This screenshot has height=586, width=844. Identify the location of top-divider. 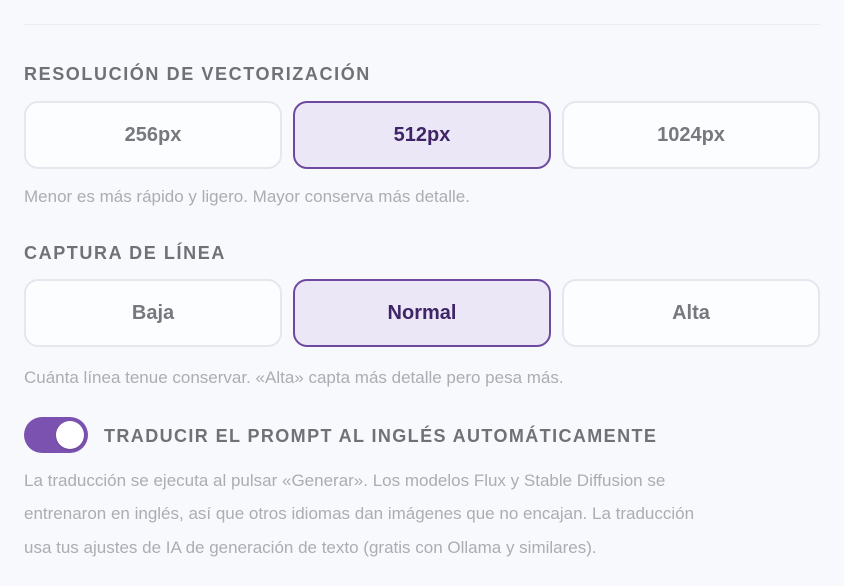
(422, 24).